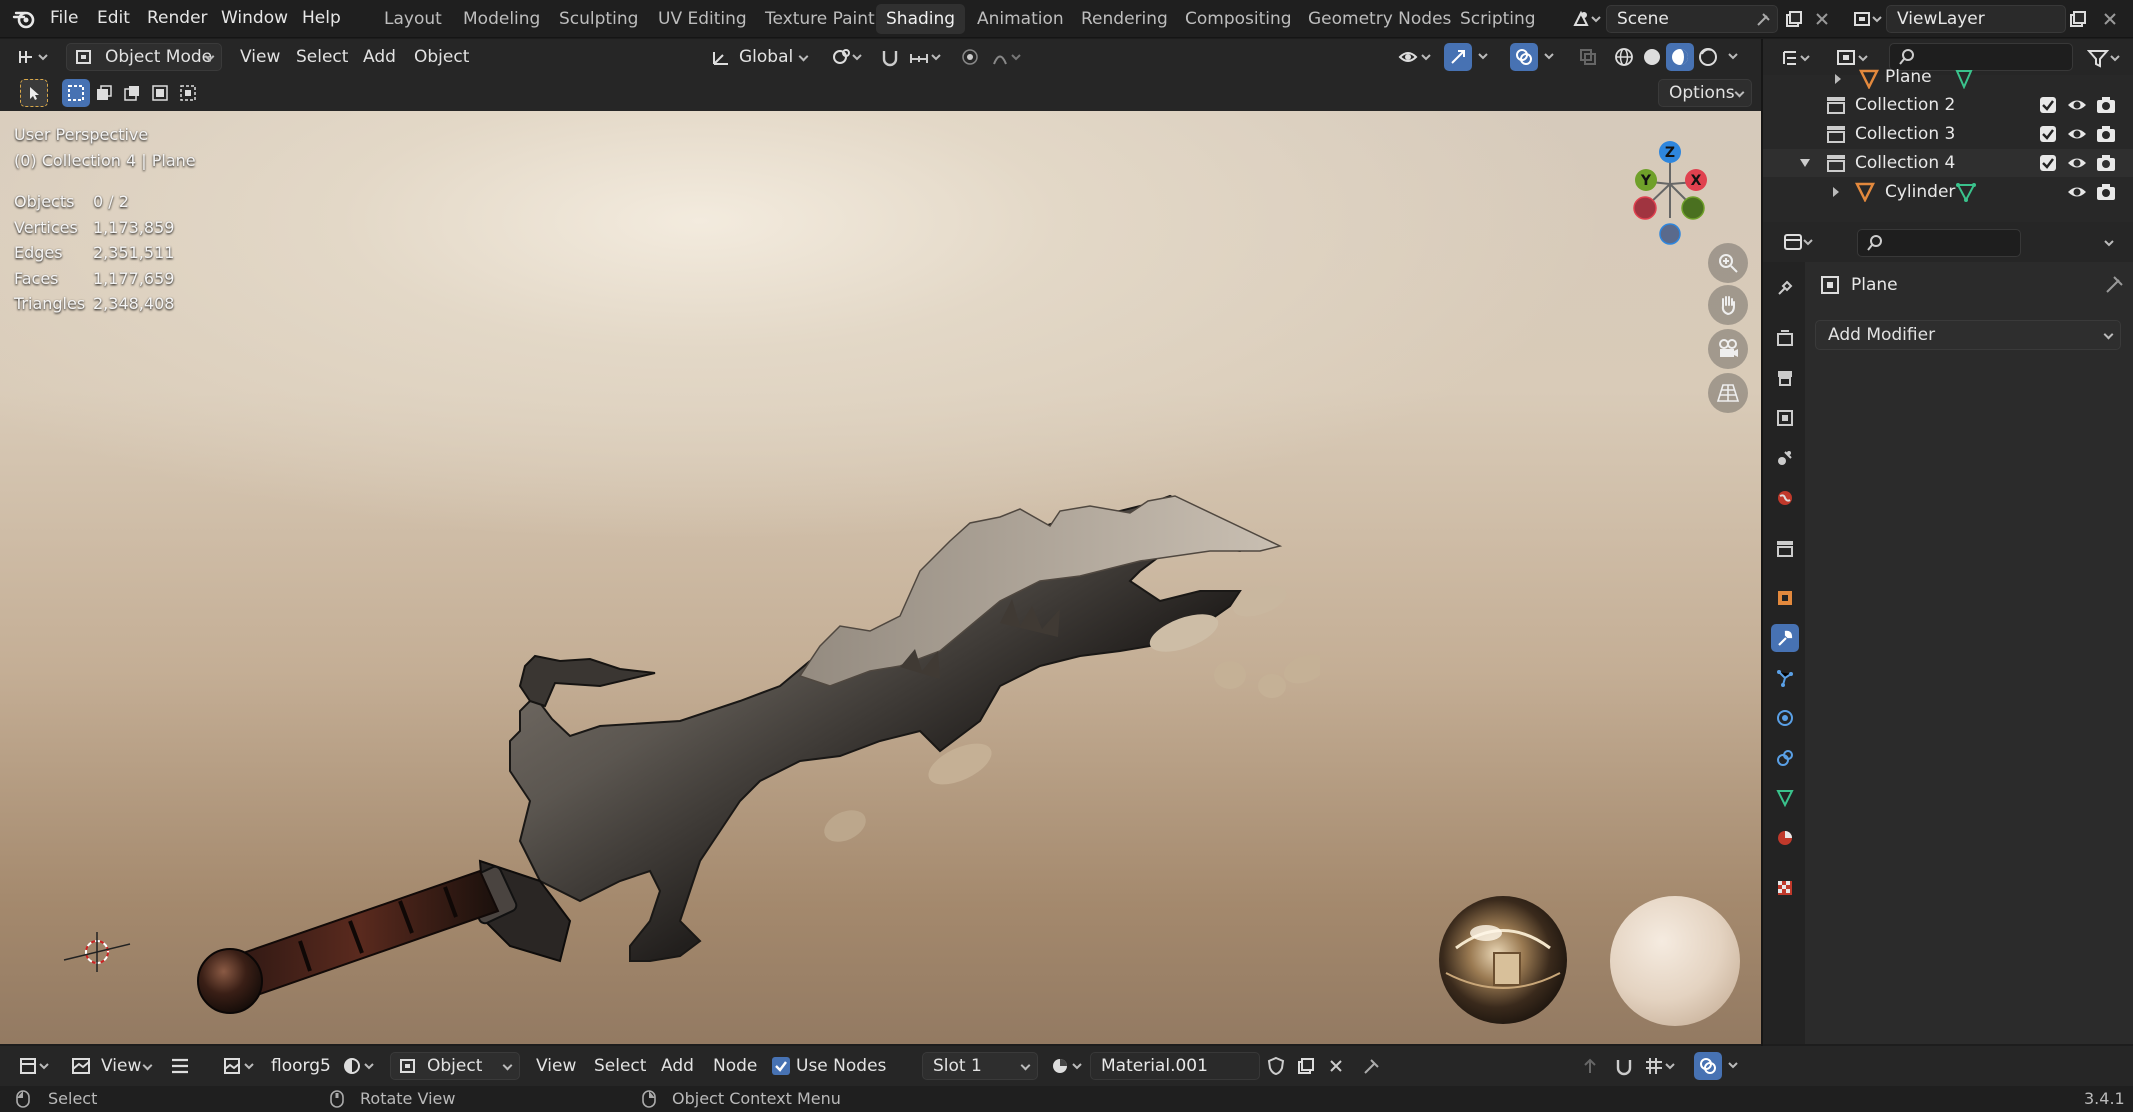 The width and height of the screenshot is (2133, 1112). I want to click on tab-mesh-data-icon, so click(1785, 798).